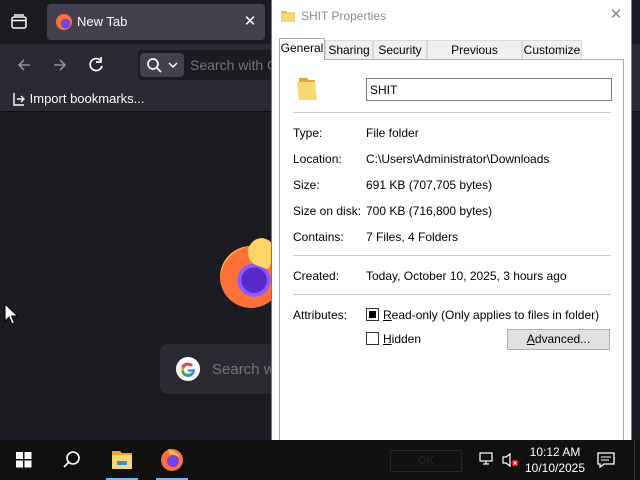 This screenshot has width=640, height=480. Describe the element at coordinates (458, 159) in the screenshot. I see `location-value: C:\Users\Administrator\Downloads` at that location.